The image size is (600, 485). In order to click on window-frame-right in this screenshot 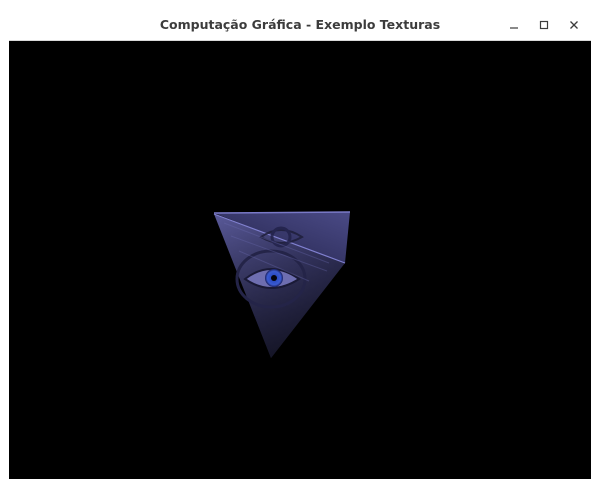, I will do `click(595, 242)`.